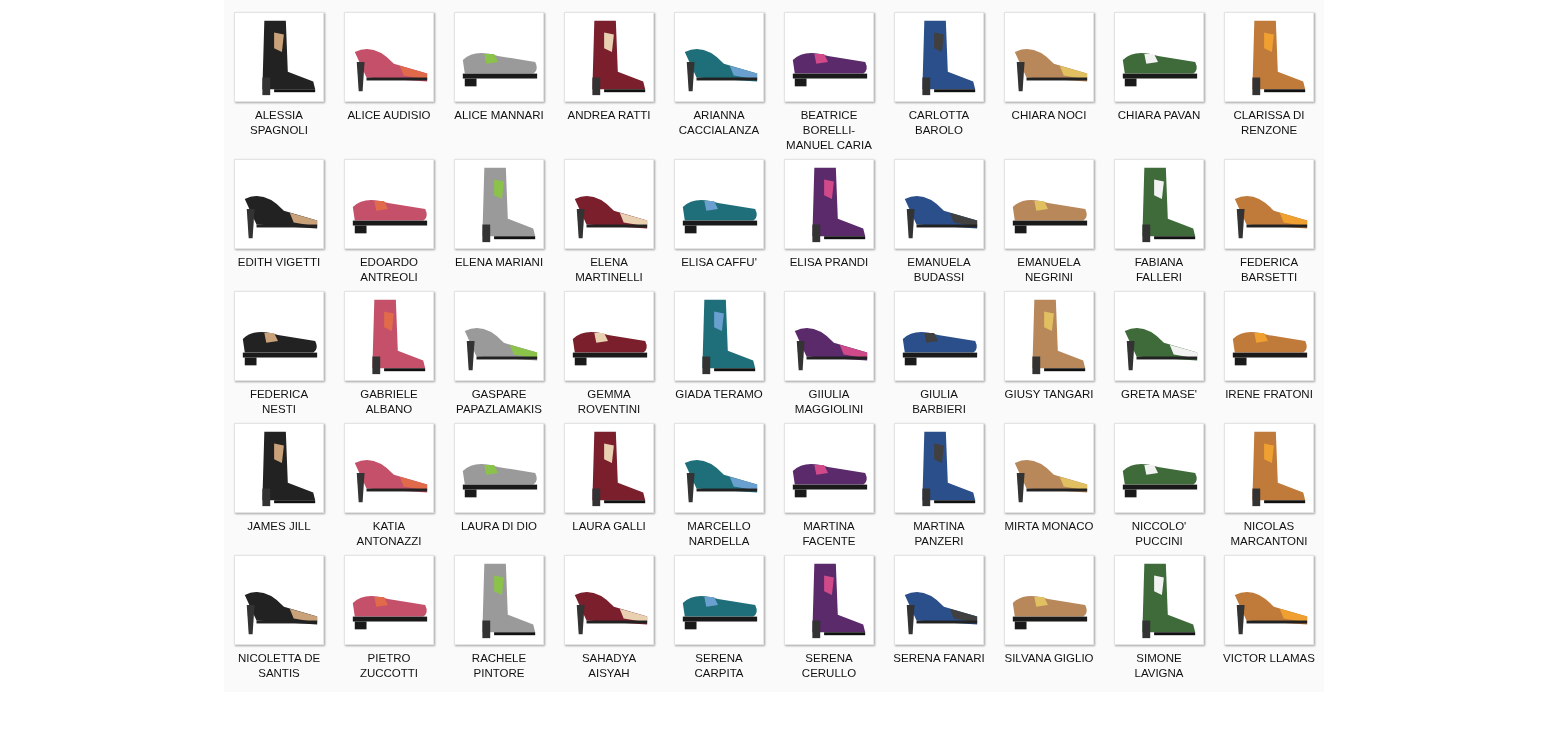 This screenshot has height=738, width=1542. I want to click on file-name: MARTINA FACENTE, so click(829, 534).